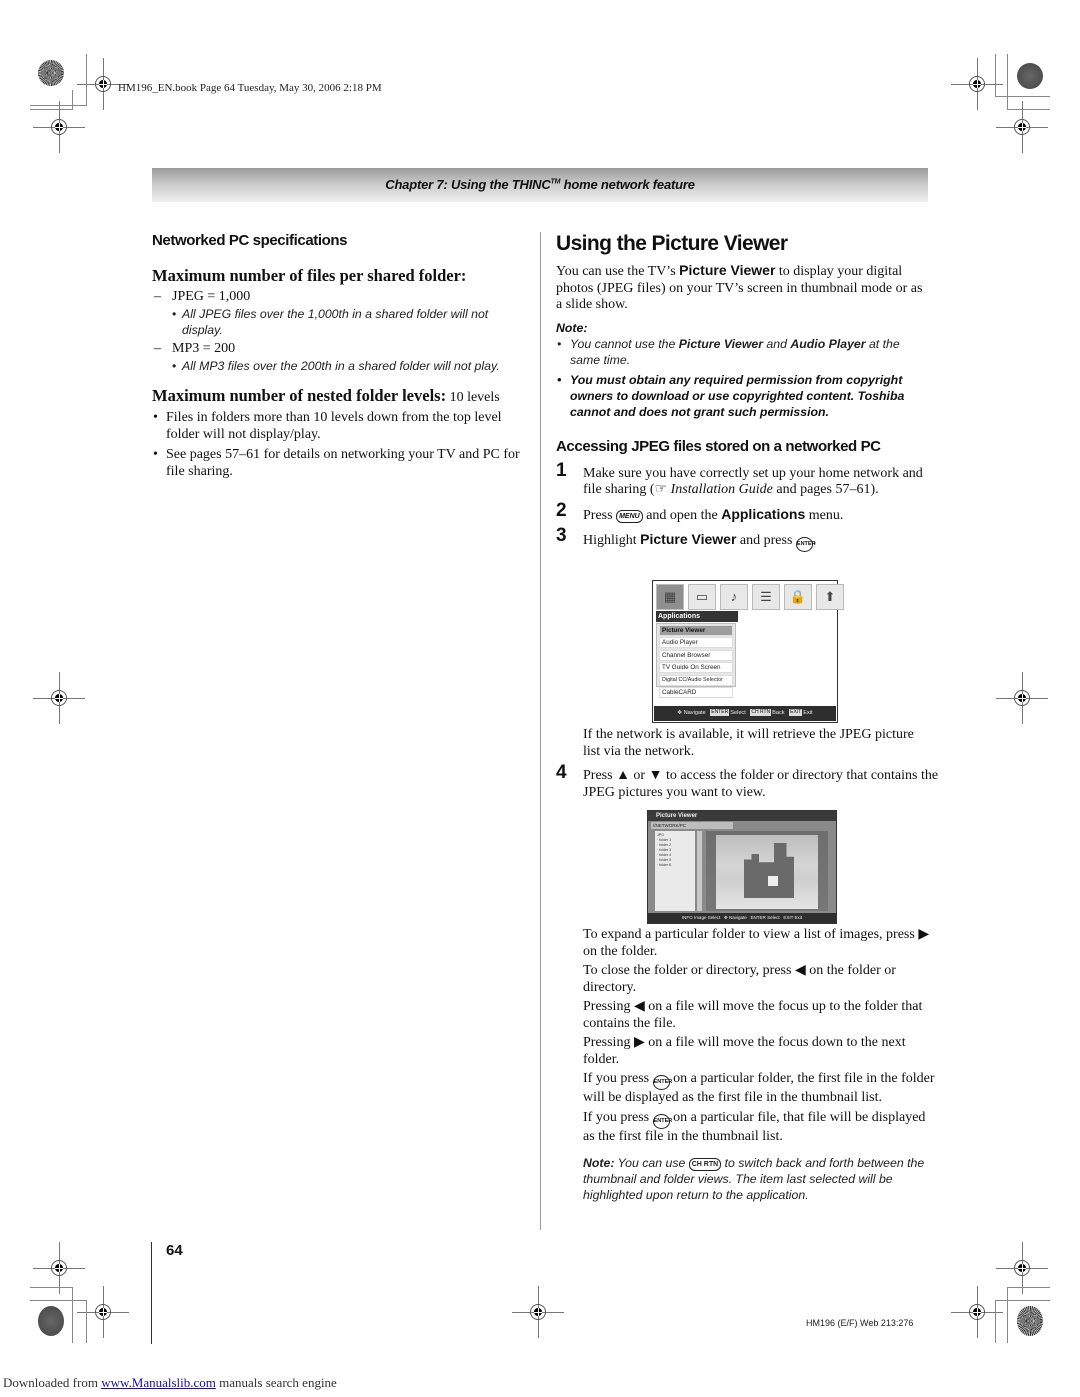 This screenshot has width=1080, height=1397. What do you see at coordinates (734, 597) in the screenshot?
I see `music-icon: ♪` at bounding box center [734, 597].